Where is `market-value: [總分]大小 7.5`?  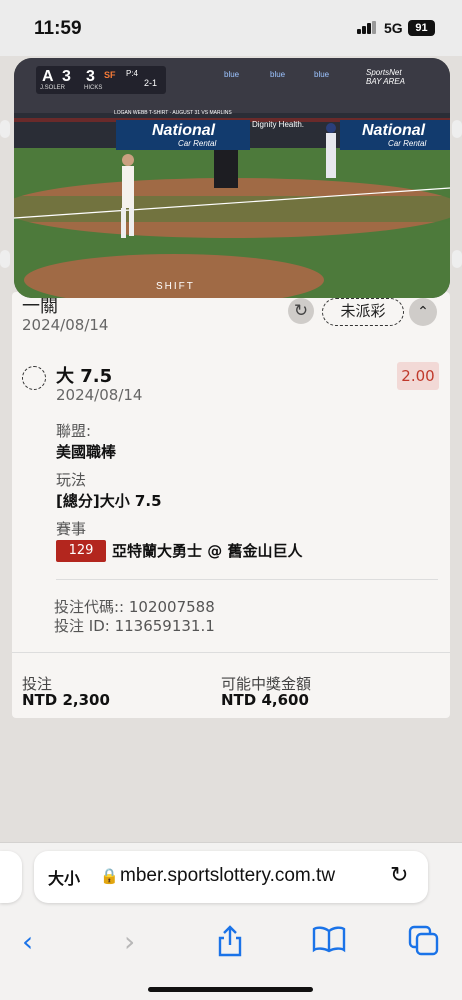
market-value: [總分]大小 7.5 is located at coordinates (109, 501).